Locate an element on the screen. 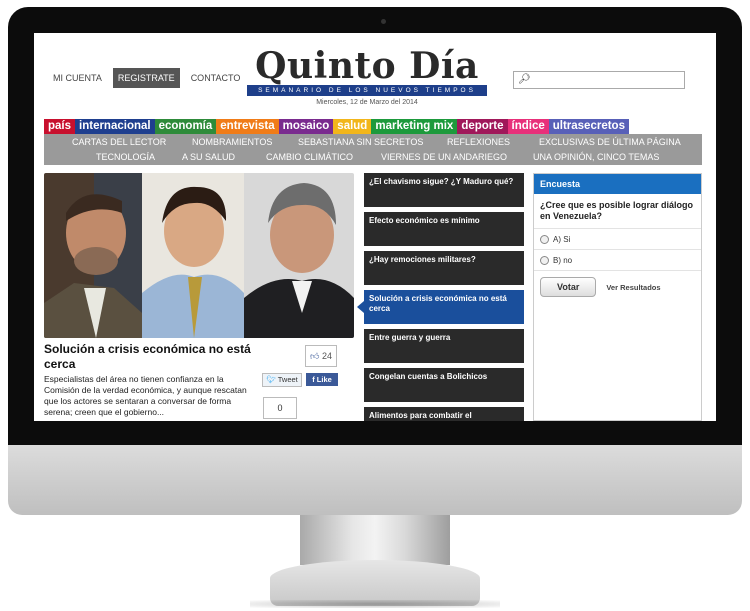 The height and width of the screenshot is (611, 750). article-item: ¿Hay remociones militares? is located at coordinates (444, 268).